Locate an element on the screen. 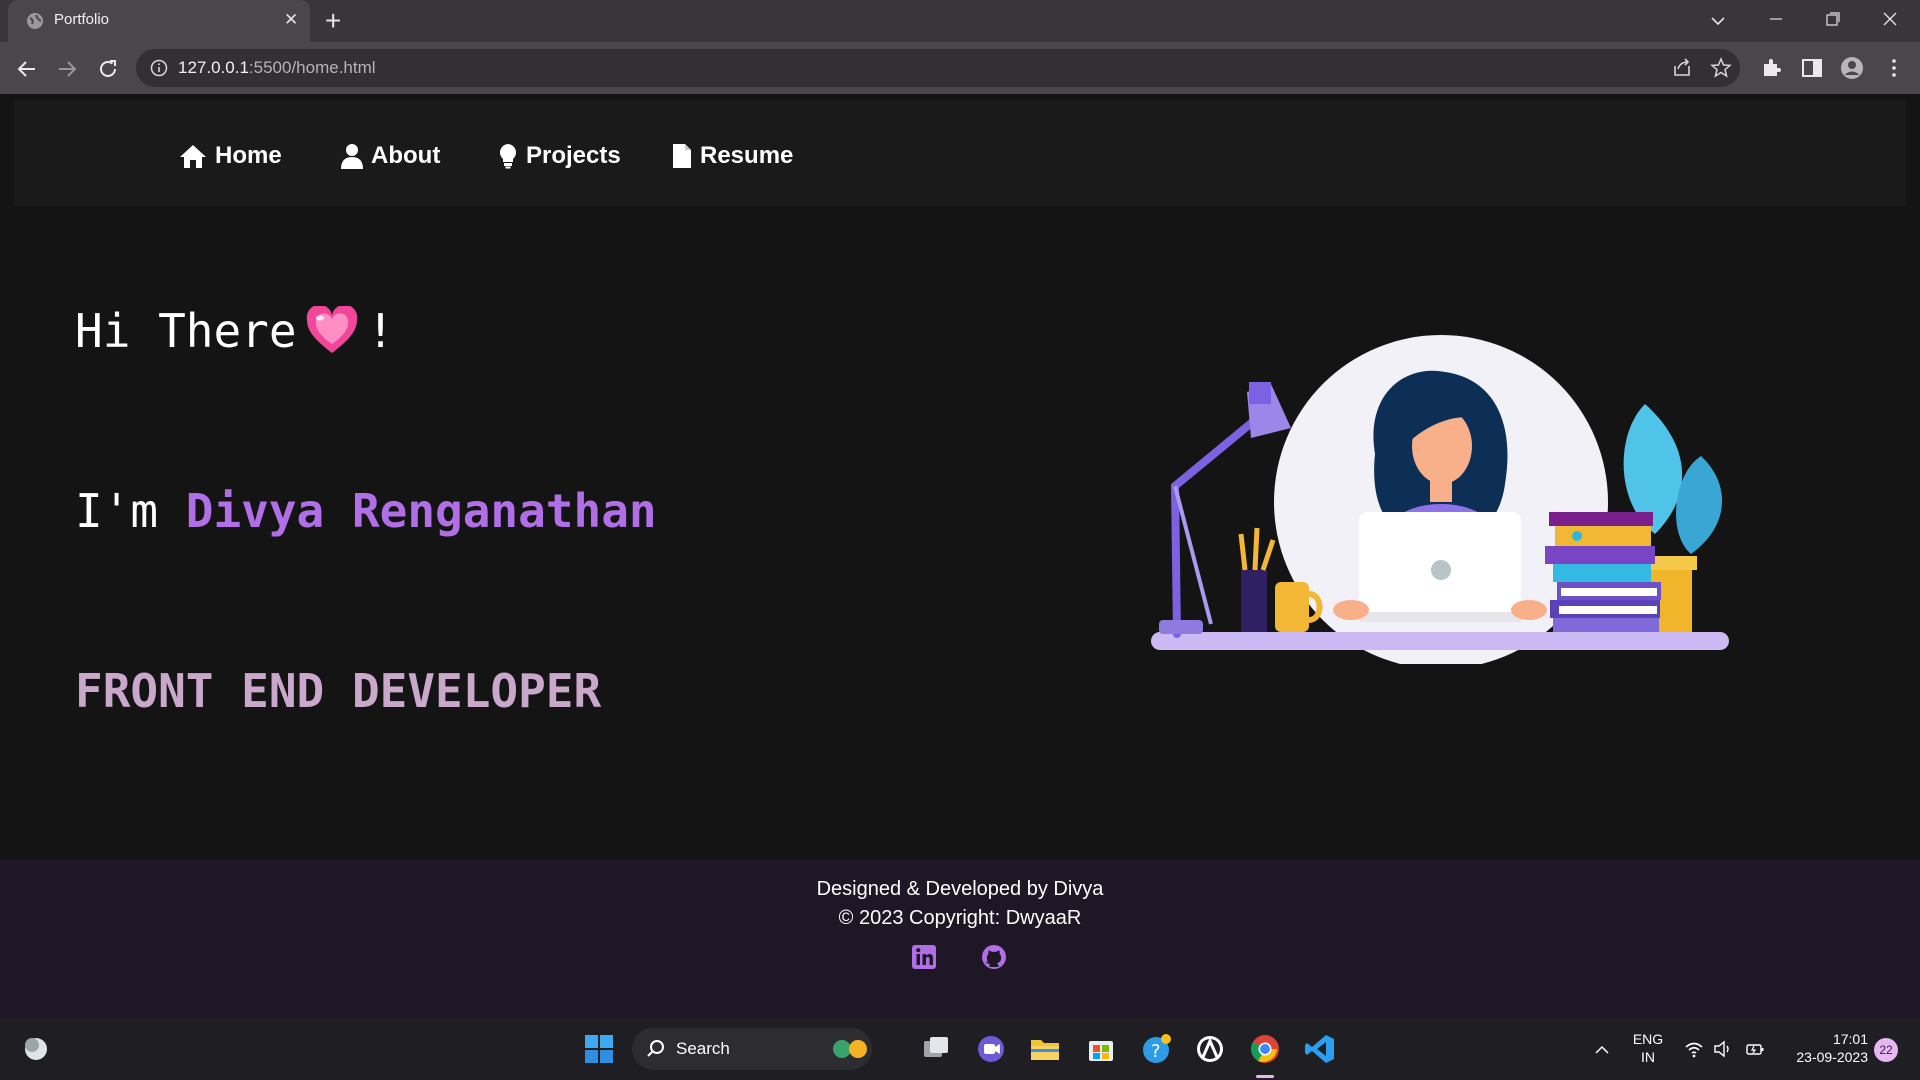  chrome-icon is located at coordinates (1265, 1049).